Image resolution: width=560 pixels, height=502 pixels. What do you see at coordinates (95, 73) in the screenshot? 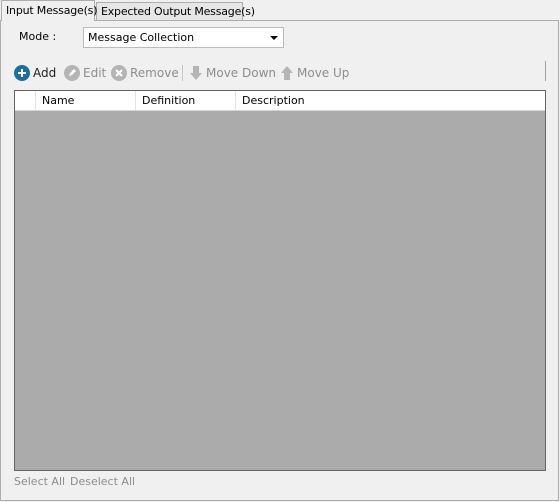
I see `edit-button-label: Edit` at bounding box center [95, 73].